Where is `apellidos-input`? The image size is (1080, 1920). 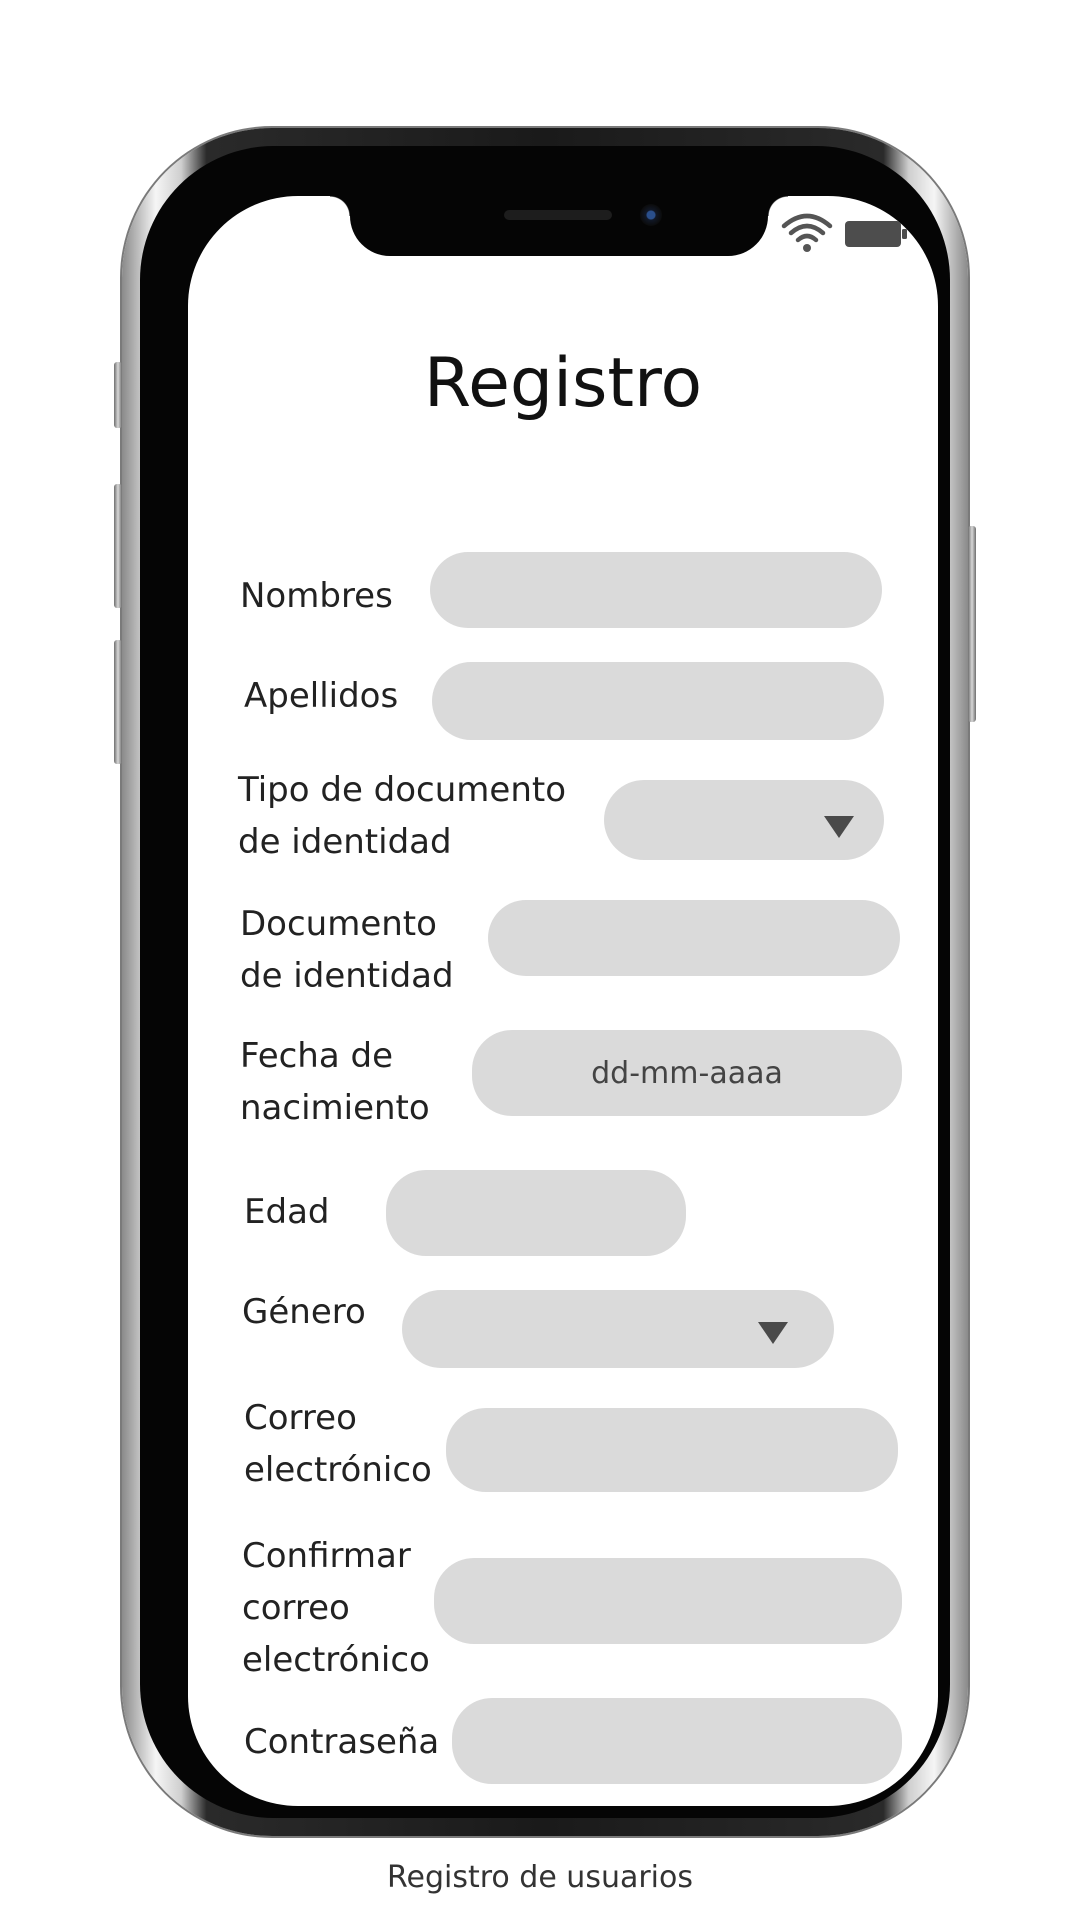
apellidos-input is located at coordinates (658, 701).